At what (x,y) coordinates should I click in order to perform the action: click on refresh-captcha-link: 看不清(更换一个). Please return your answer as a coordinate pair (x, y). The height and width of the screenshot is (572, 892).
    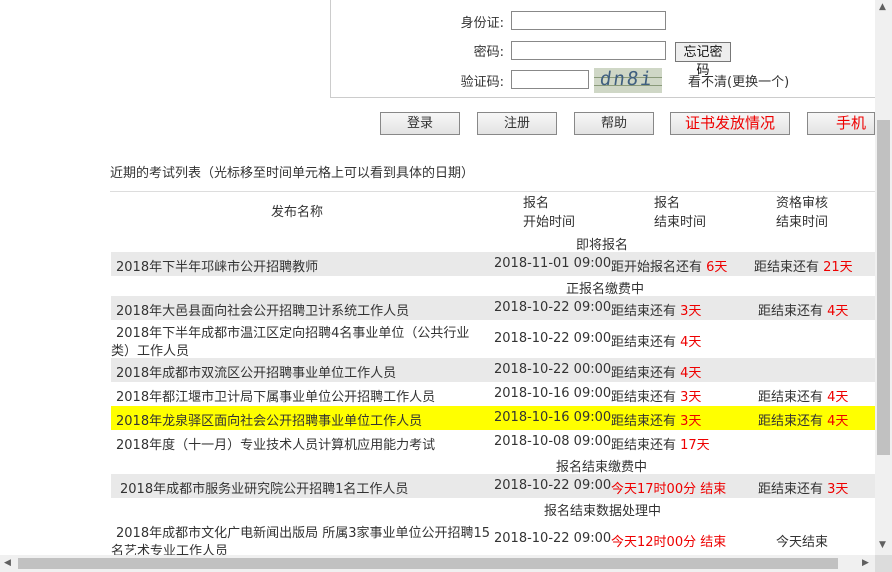
    Looking at the image, I should click on (738, 80).